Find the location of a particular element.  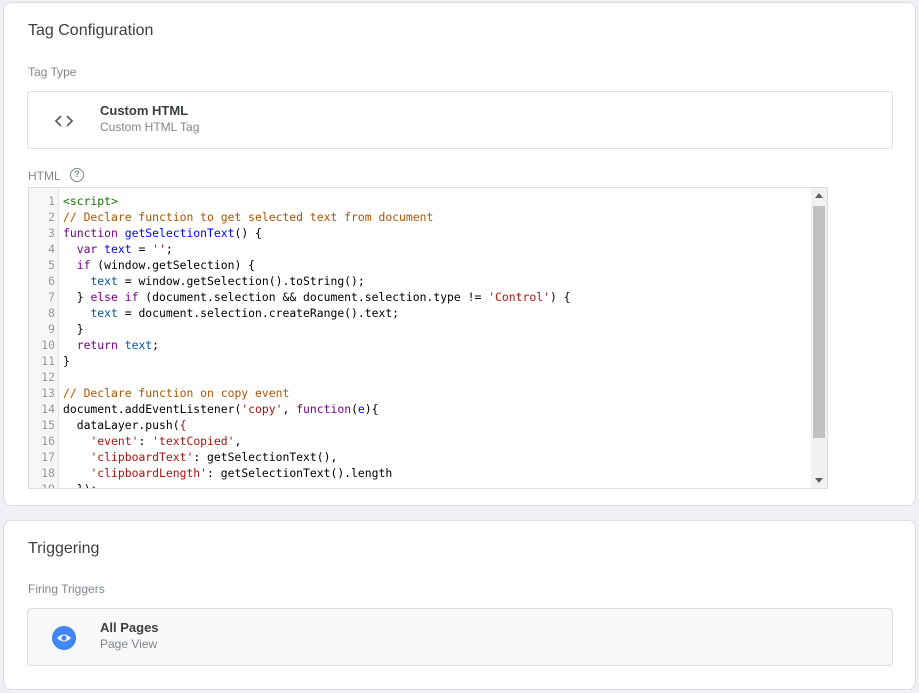

code-token: '' is located at coordinates (159, 249).